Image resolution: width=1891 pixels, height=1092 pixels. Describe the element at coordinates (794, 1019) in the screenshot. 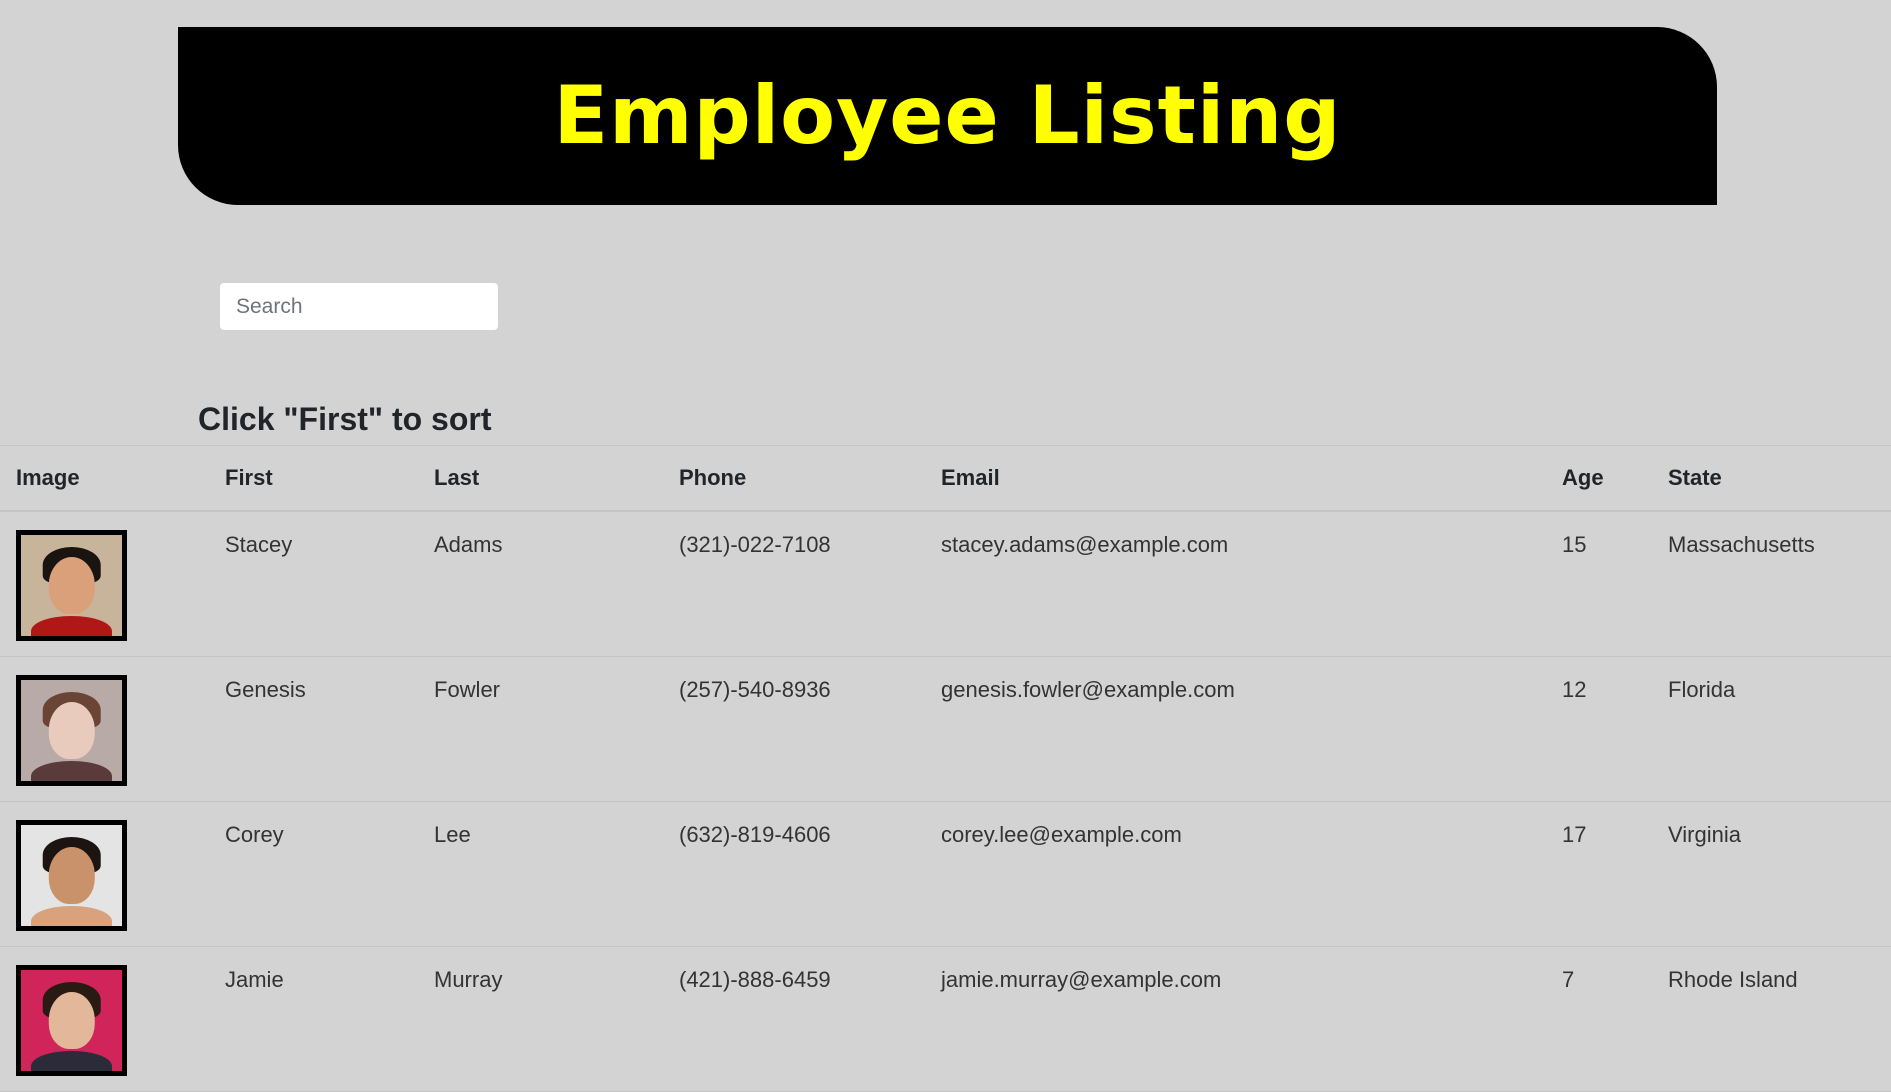

I see `cell-phone: (421)-888-6459` at that location.